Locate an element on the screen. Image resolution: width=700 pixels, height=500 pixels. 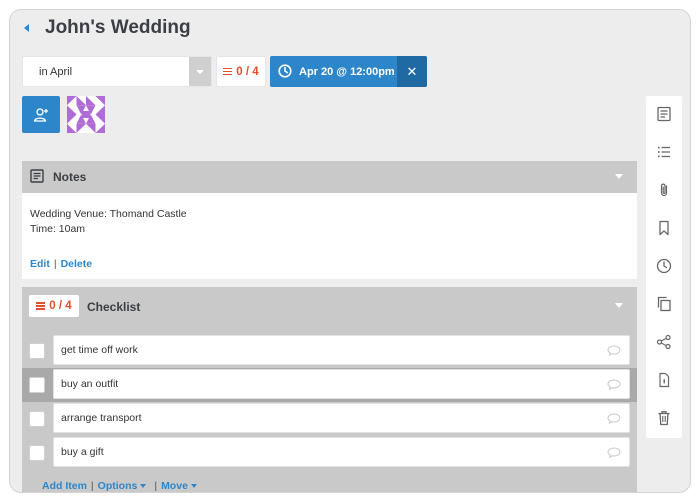
close-icon: ✕ is located at coordinates (412, 71).